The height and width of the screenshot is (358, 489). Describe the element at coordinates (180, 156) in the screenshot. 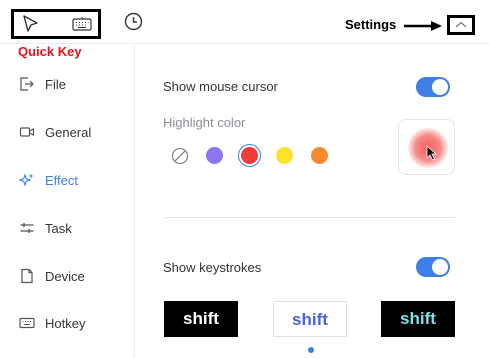

I see `no-color-swatch` at that location.